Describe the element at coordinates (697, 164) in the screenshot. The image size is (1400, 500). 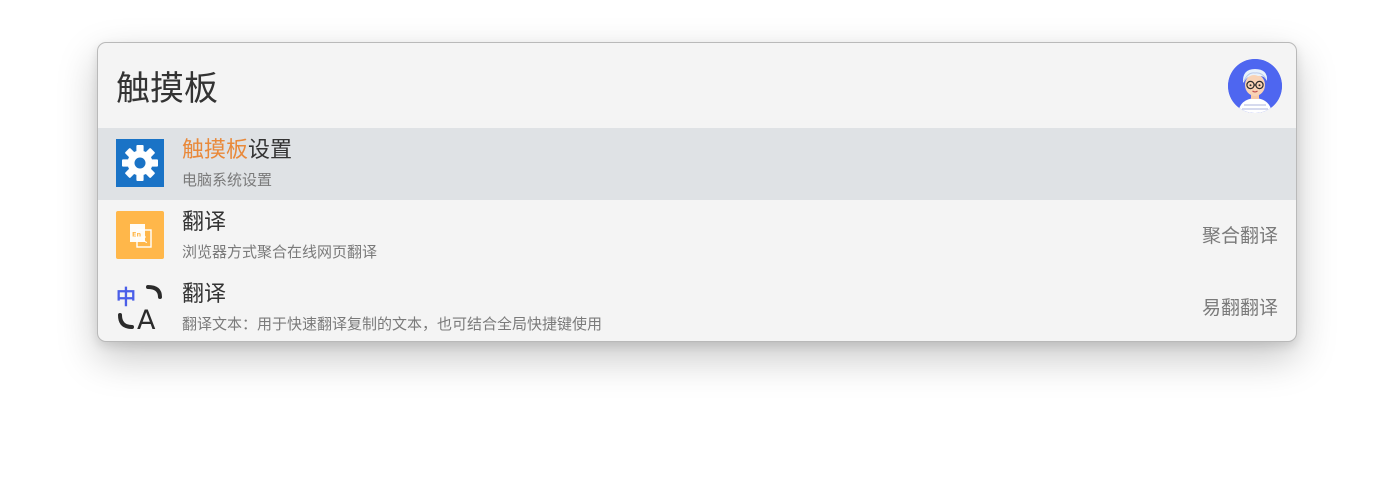
I see `result-item-touchpad-settings: 触摸板设置 电脑系统设置` at that location.